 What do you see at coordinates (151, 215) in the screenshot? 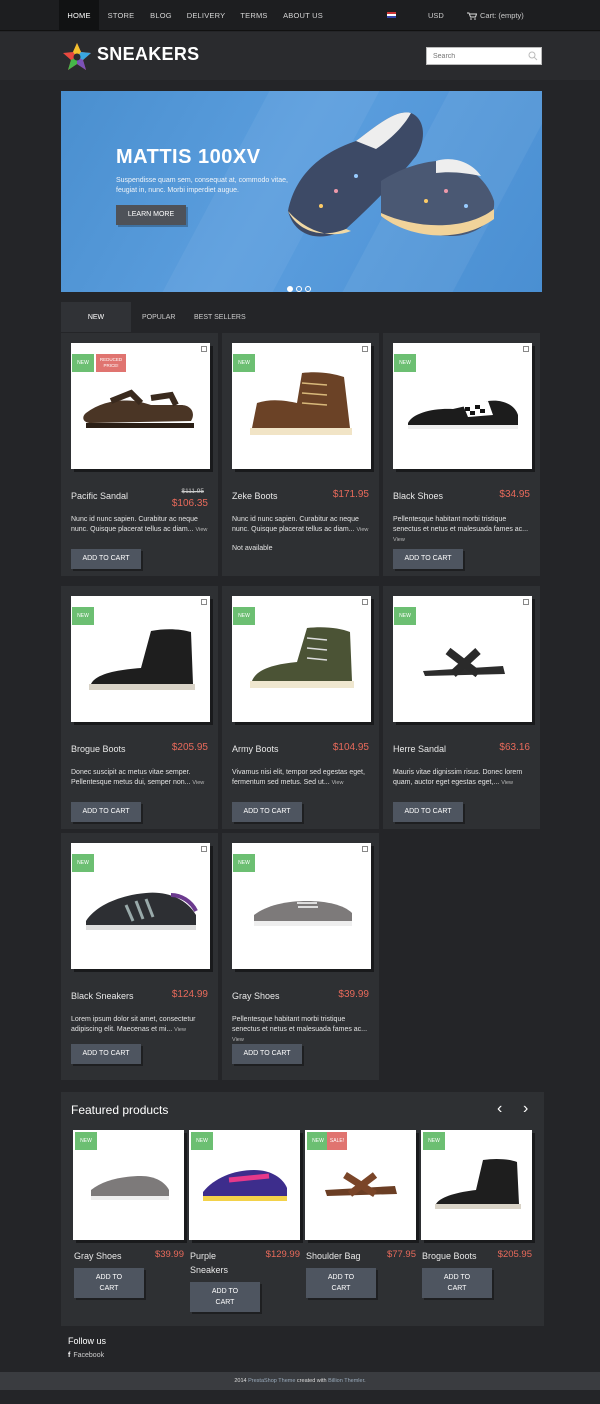
I see `learn-more-button: LEARN MORE` at bounding box center [151, 215].